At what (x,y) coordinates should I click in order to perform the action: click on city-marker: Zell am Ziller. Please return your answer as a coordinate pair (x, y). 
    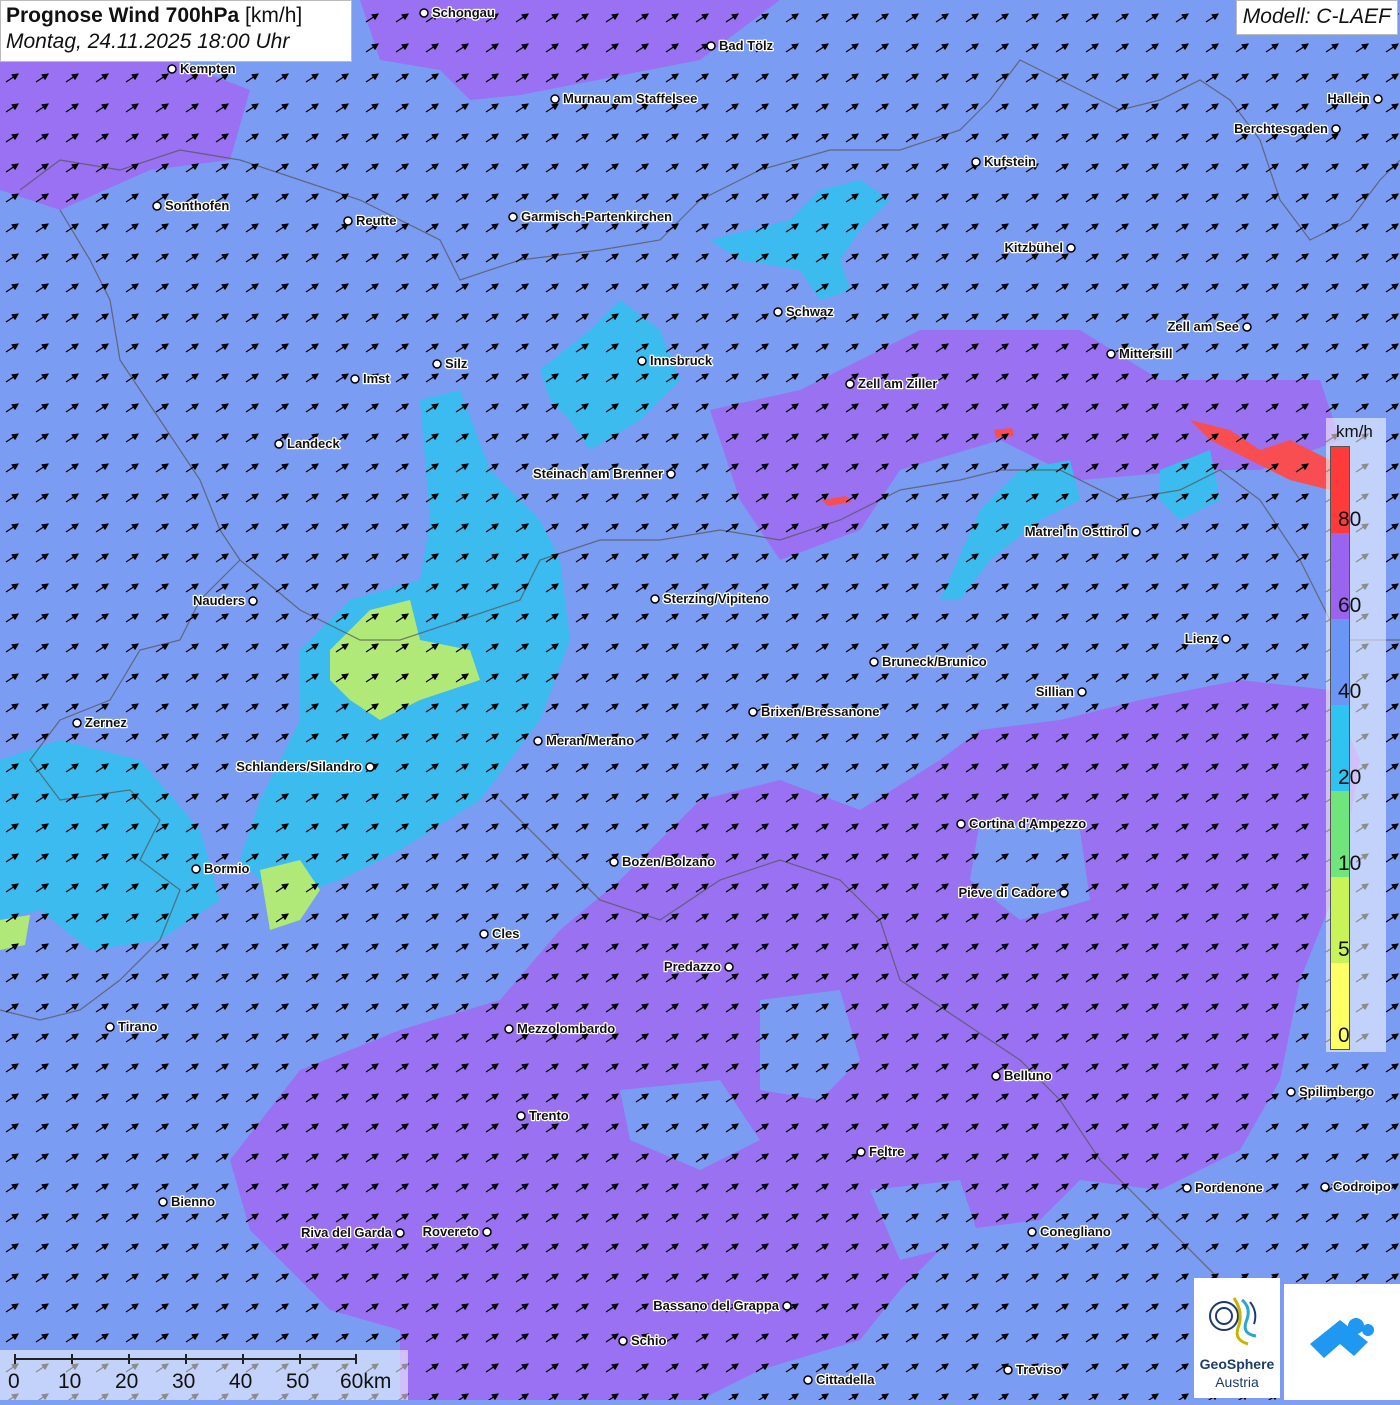
    Looking at the image, I should click on (892, 383).